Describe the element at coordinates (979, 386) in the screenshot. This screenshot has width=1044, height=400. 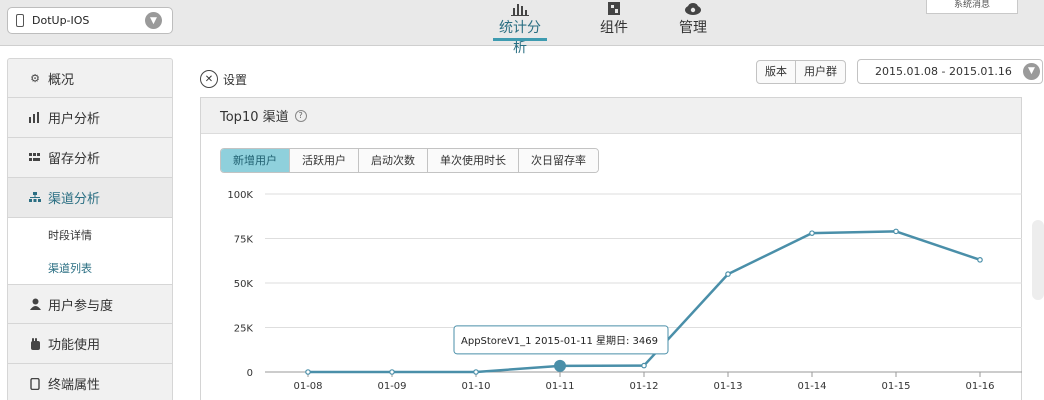
I see `x-tick-label: 01-16` at that location.